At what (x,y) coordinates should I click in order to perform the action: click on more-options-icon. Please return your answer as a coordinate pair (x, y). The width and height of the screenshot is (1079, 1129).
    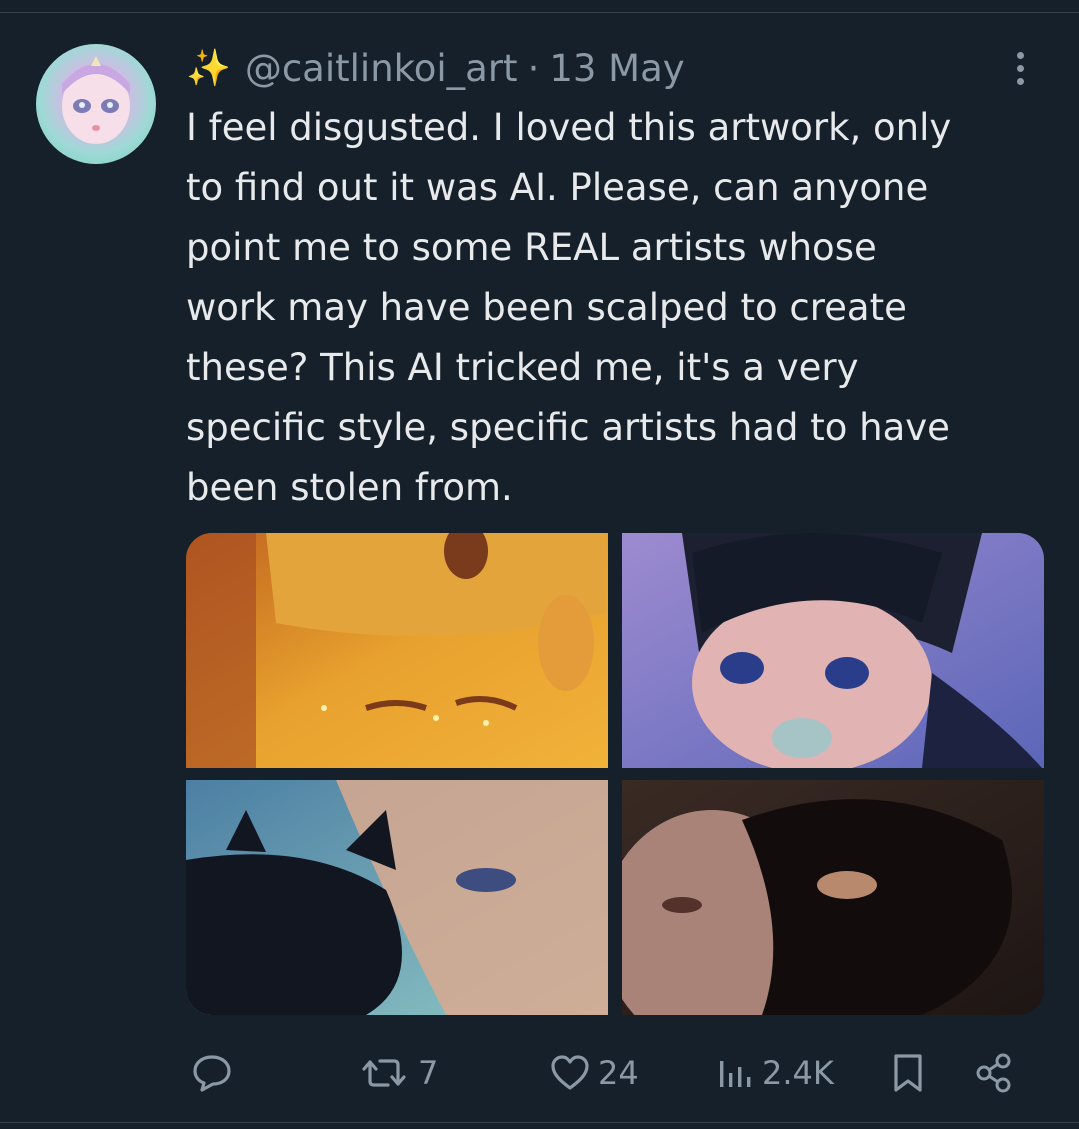
    Looking at the image, I should click on (1020, 68).